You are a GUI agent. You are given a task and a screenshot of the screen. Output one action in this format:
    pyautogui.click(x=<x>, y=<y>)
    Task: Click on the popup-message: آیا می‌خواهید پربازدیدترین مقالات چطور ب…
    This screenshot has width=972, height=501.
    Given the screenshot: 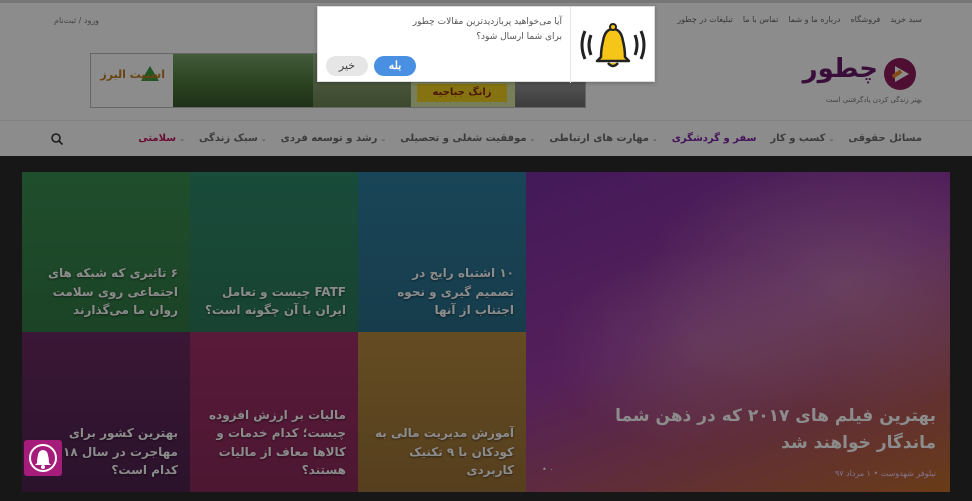 What is the action you would take?
    pyautogui.click(x=487, y=30)
    